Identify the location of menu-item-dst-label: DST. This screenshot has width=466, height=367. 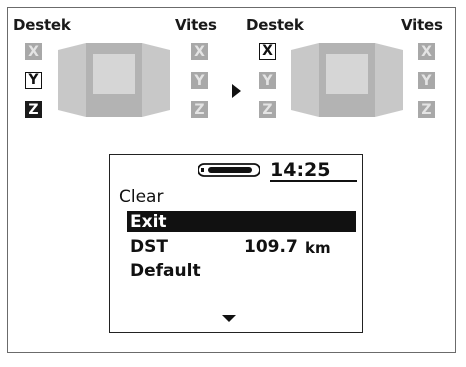
(149, 247).